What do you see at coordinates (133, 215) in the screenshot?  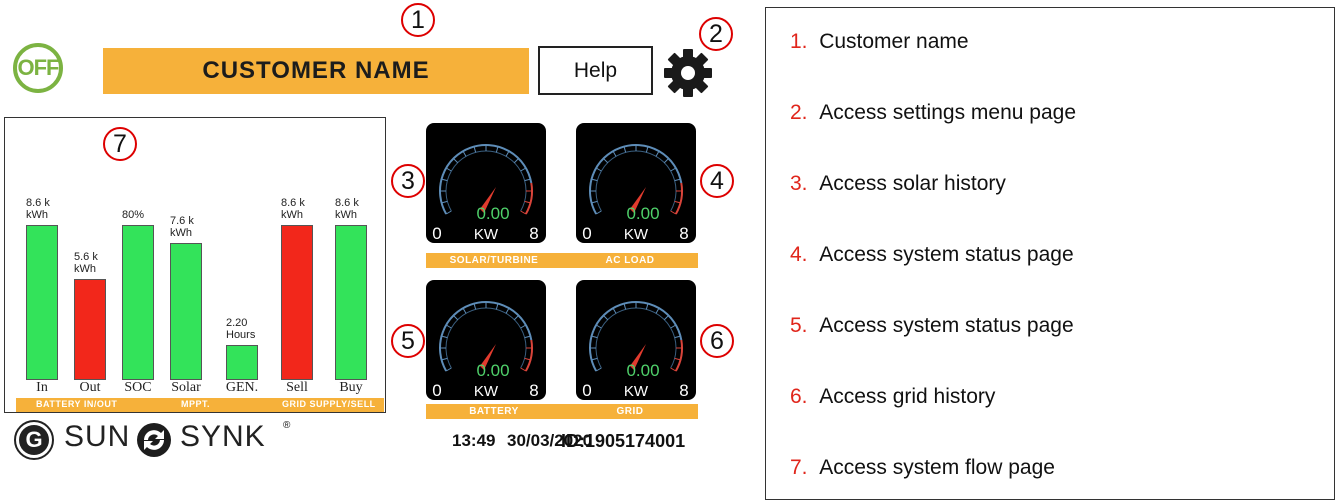 I see `bar-data-label: 80%` at bounding box center [133, 215].